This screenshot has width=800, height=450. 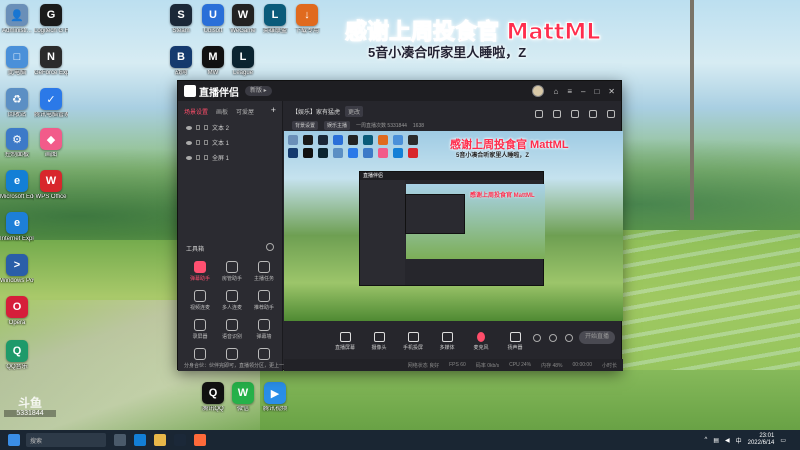 I want to click on control-label: 扬声器, so click(x=515, y=347).